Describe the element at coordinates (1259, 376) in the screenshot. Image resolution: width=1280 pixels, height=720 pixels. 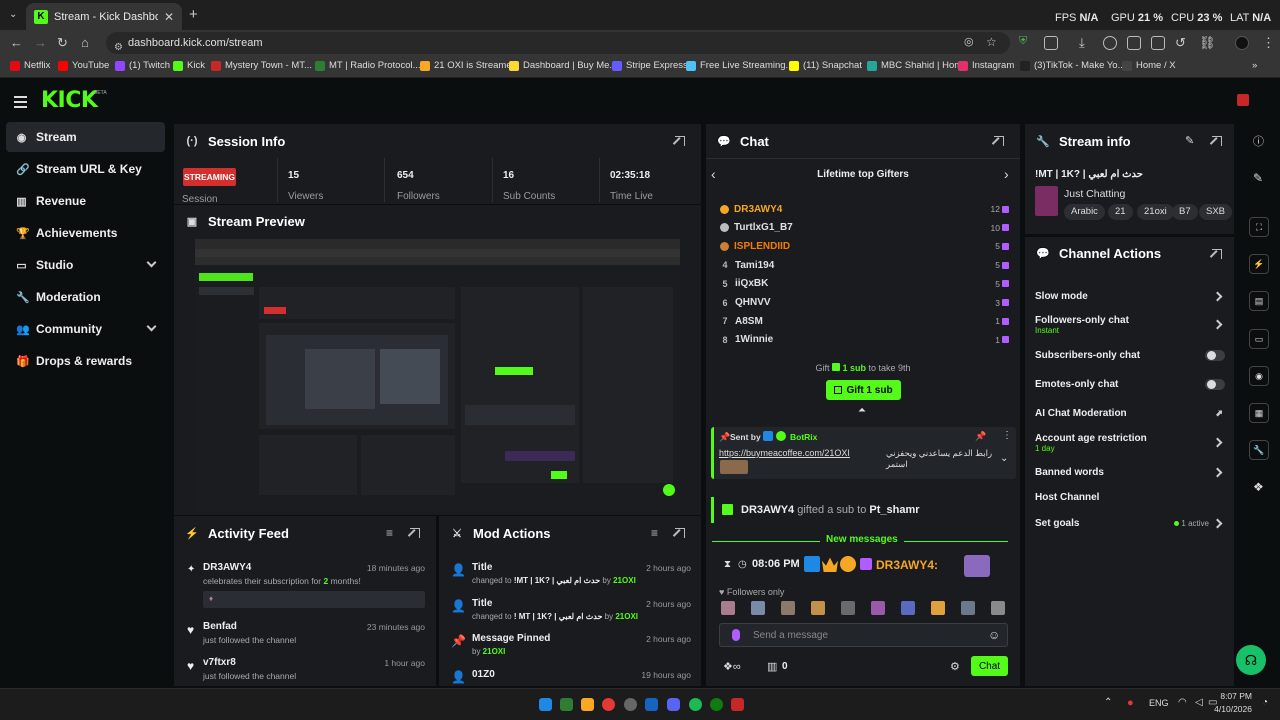
I see `rail-broadcast-icon: ◉` at that location.